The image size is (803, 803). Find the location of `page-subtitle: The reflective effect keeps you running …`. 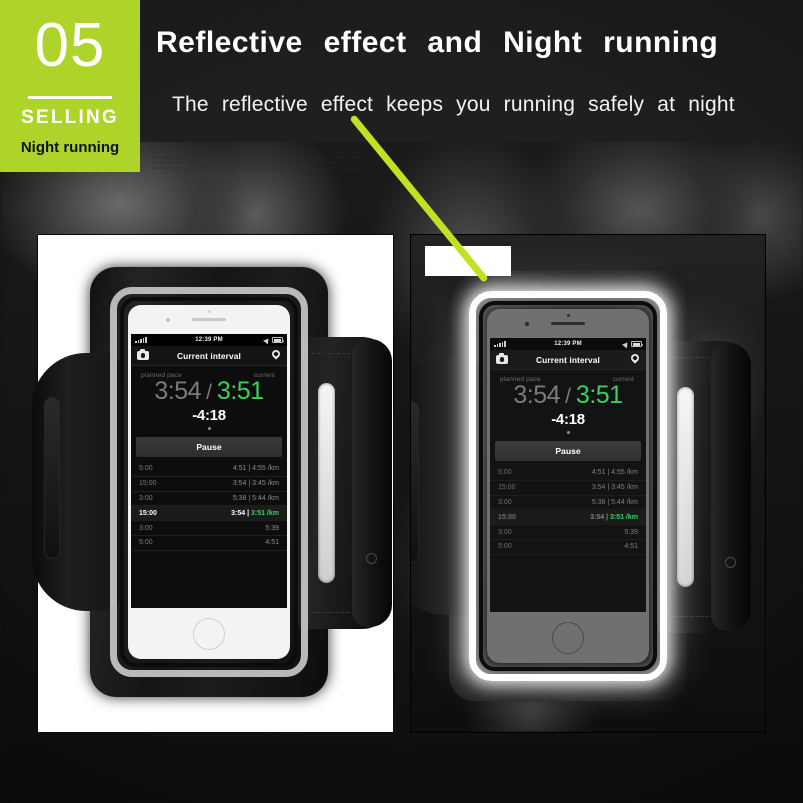

page-subtitle: The reflective effect keeps you running … is located at coordinates (453, 104).